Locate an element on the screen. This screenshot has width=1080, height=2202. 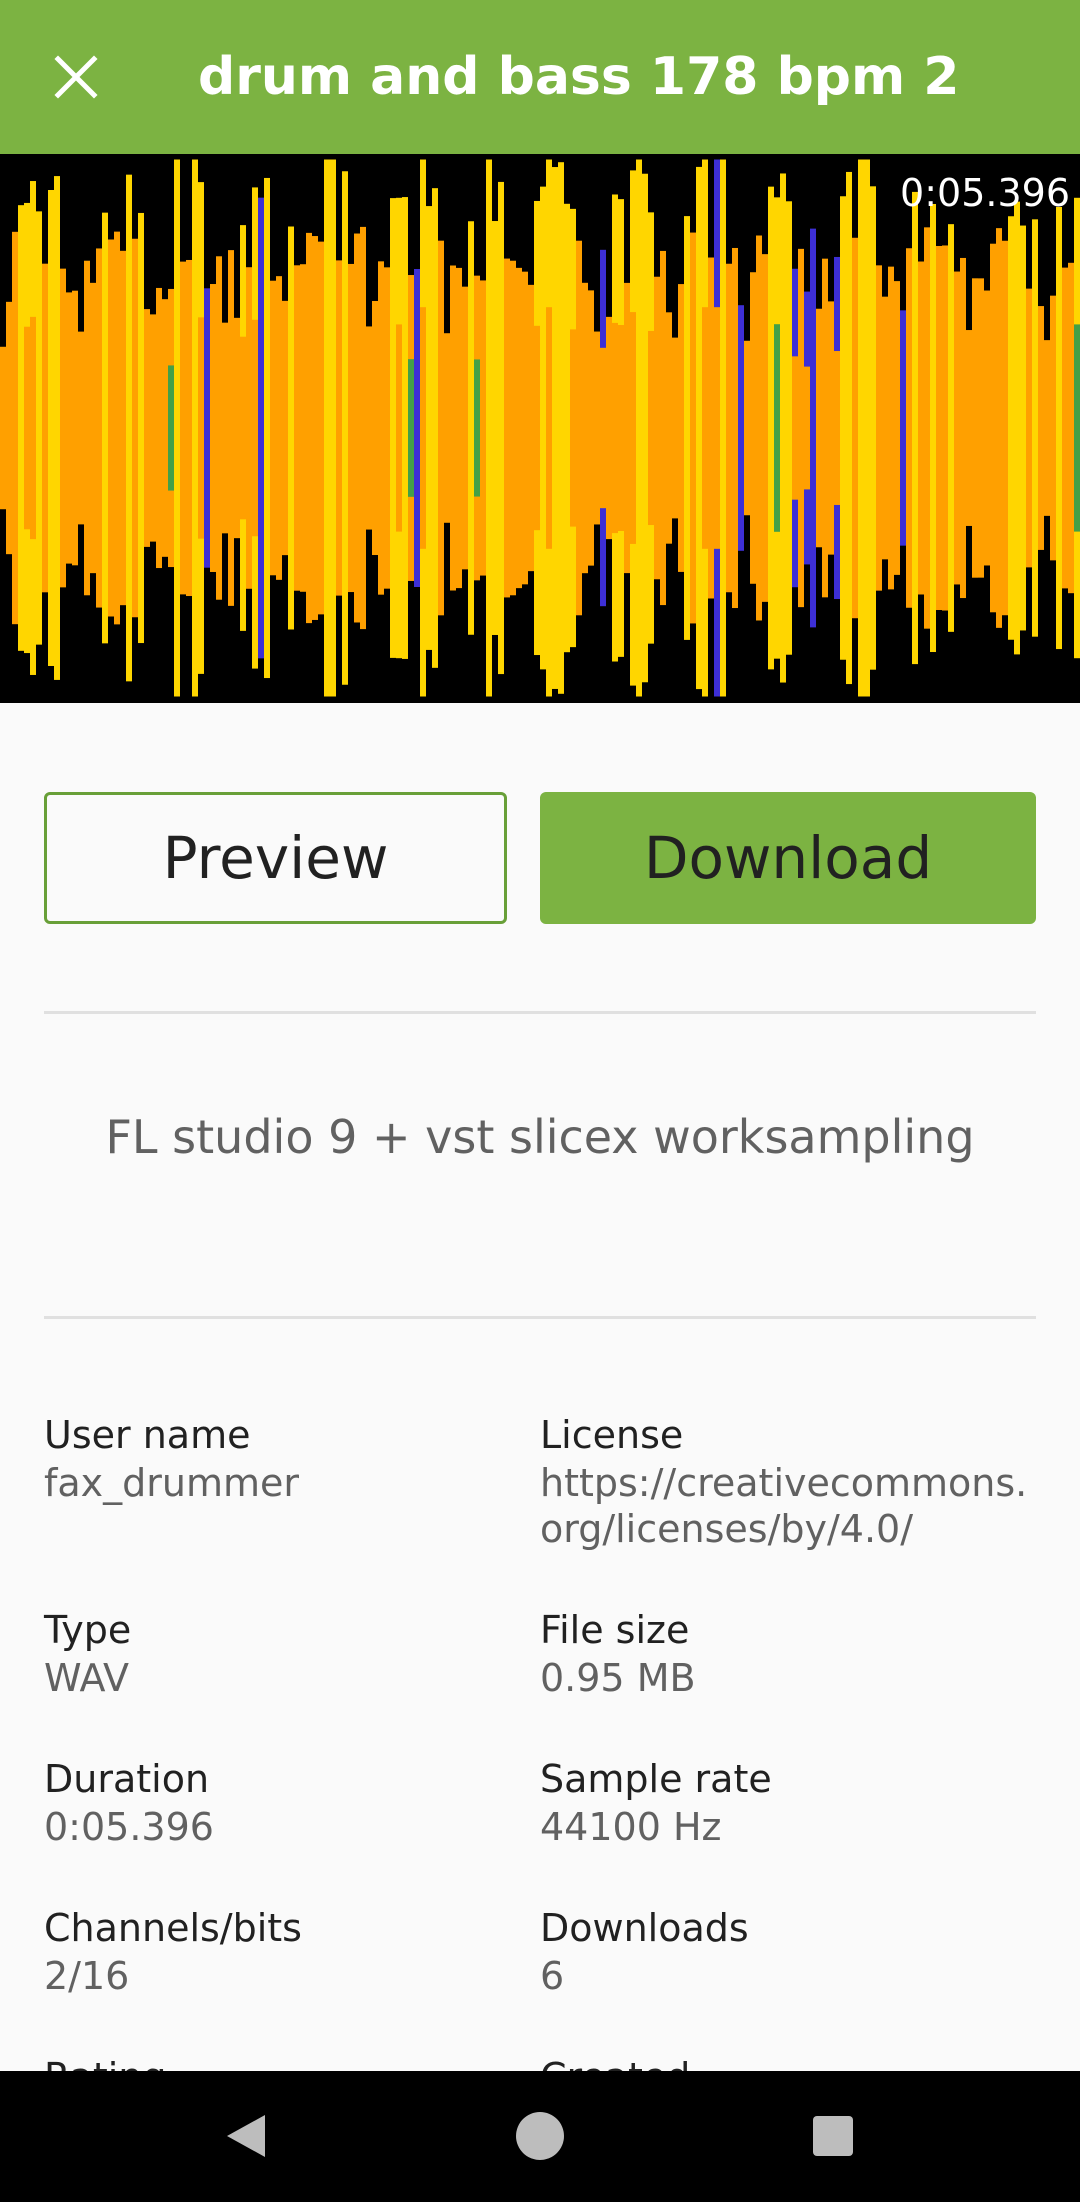
system-nav-bar is located at coordinates (540, 2136).